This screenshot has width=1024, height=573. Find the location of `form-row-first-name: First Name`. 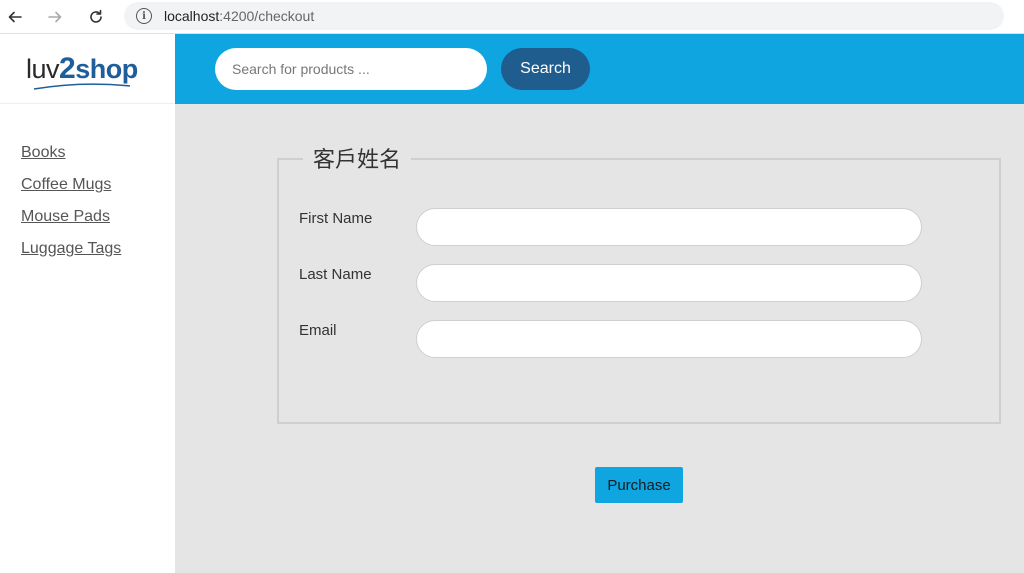

form-row-first-name: First Name is located at coordinates (619, 227).